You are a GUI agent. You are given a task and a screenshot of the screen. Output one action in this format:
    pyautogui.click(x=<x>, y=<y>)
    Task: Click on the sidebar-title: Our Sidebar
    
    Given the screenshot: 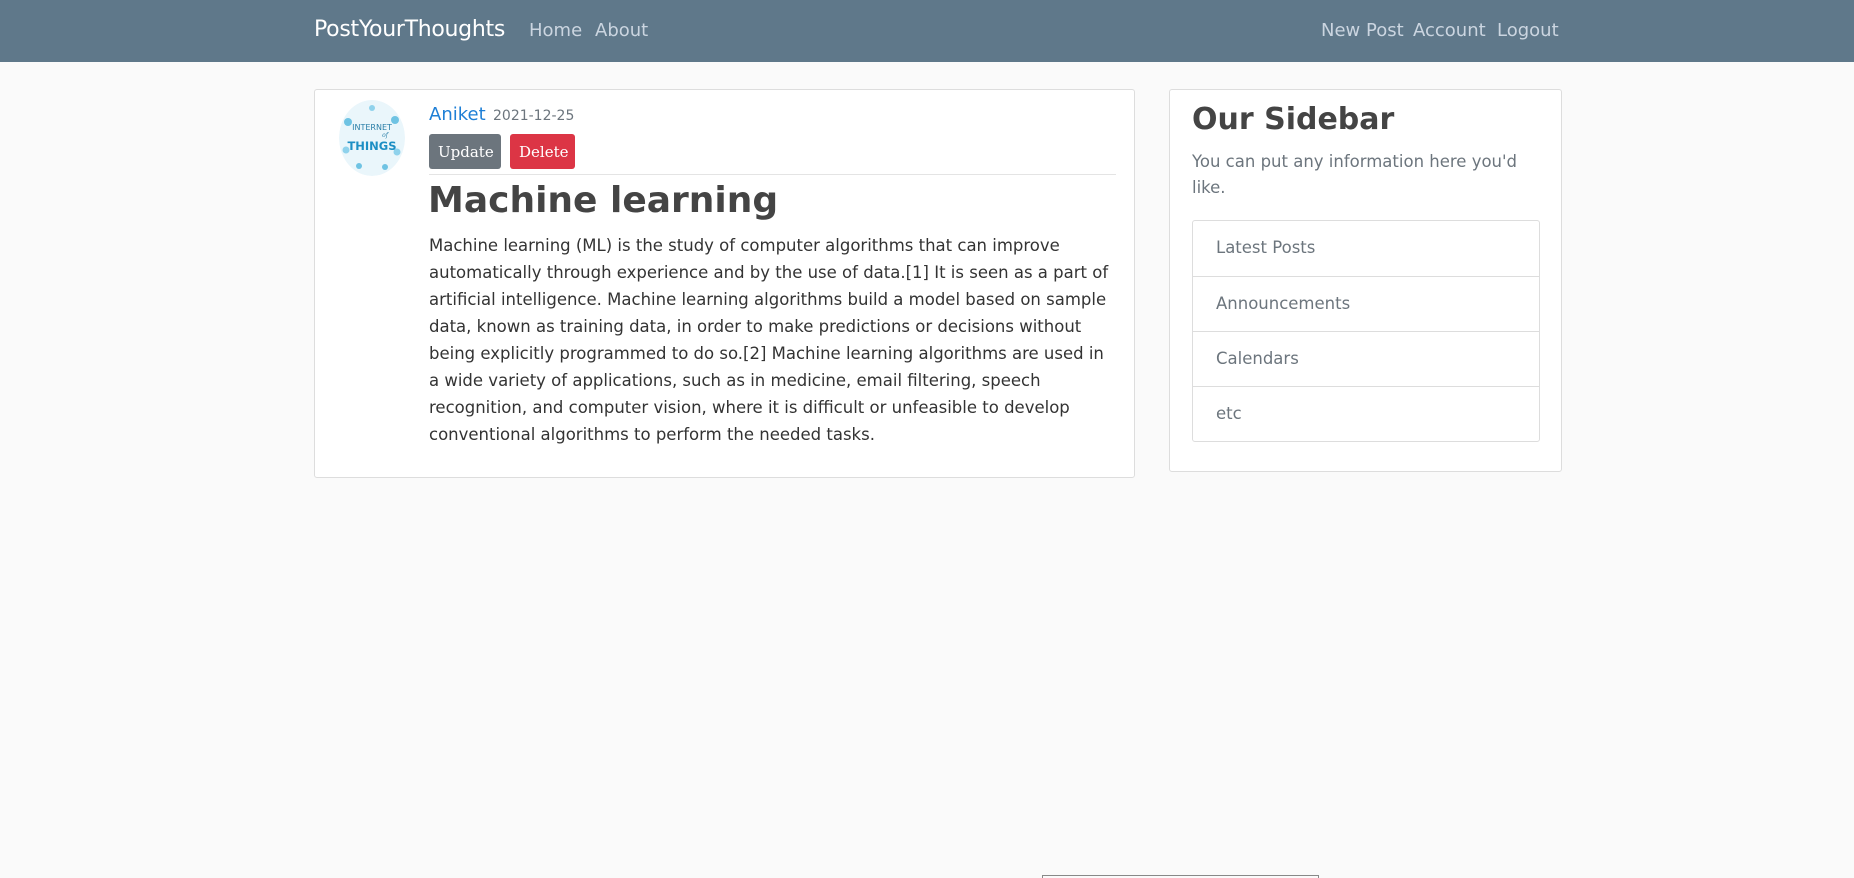 What is the action you would take?
    pyautogui.click(x=1293, y=119)
    